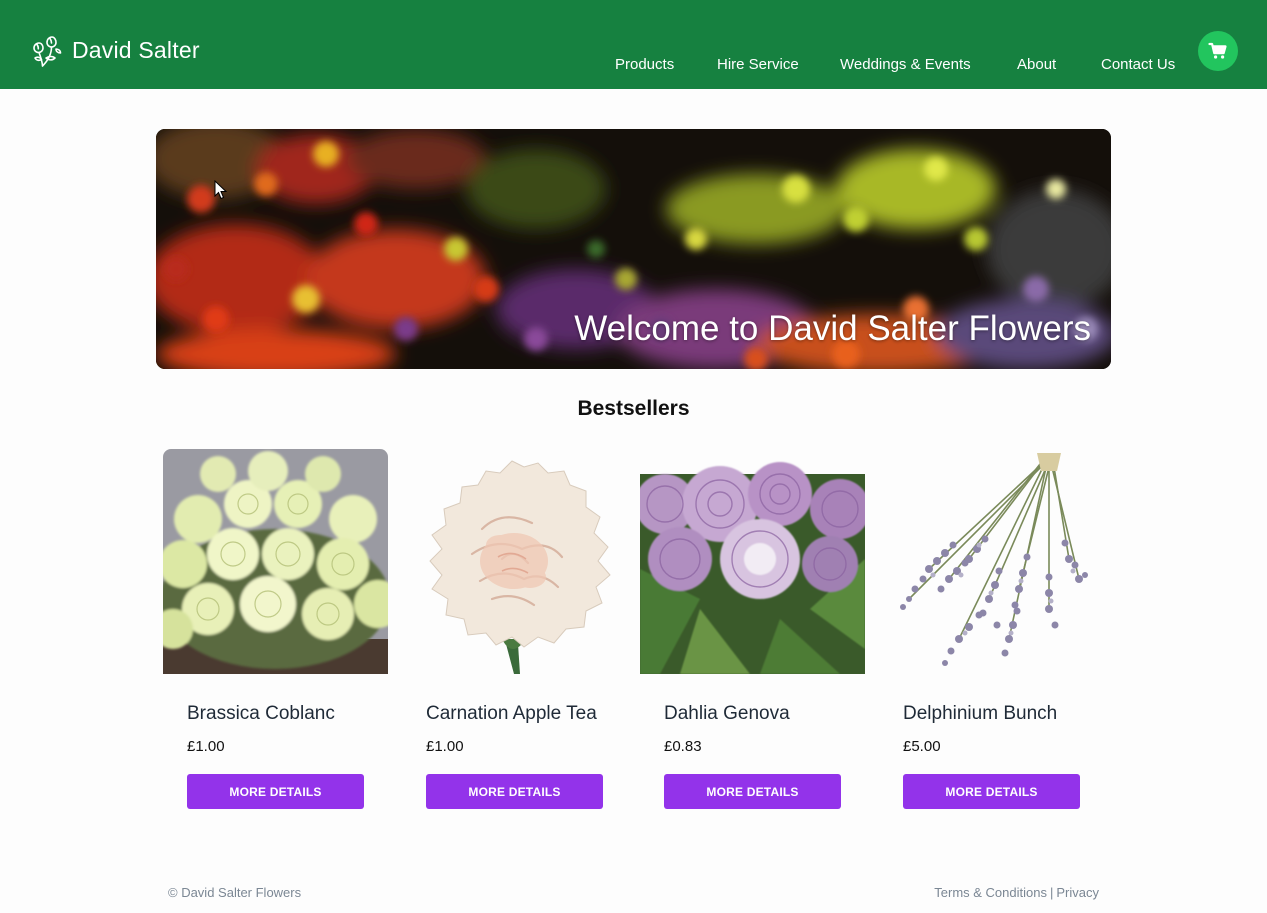 The height and width of the screenshot is (913, 1267). I want to click on cart-button, so click(1218, 51).